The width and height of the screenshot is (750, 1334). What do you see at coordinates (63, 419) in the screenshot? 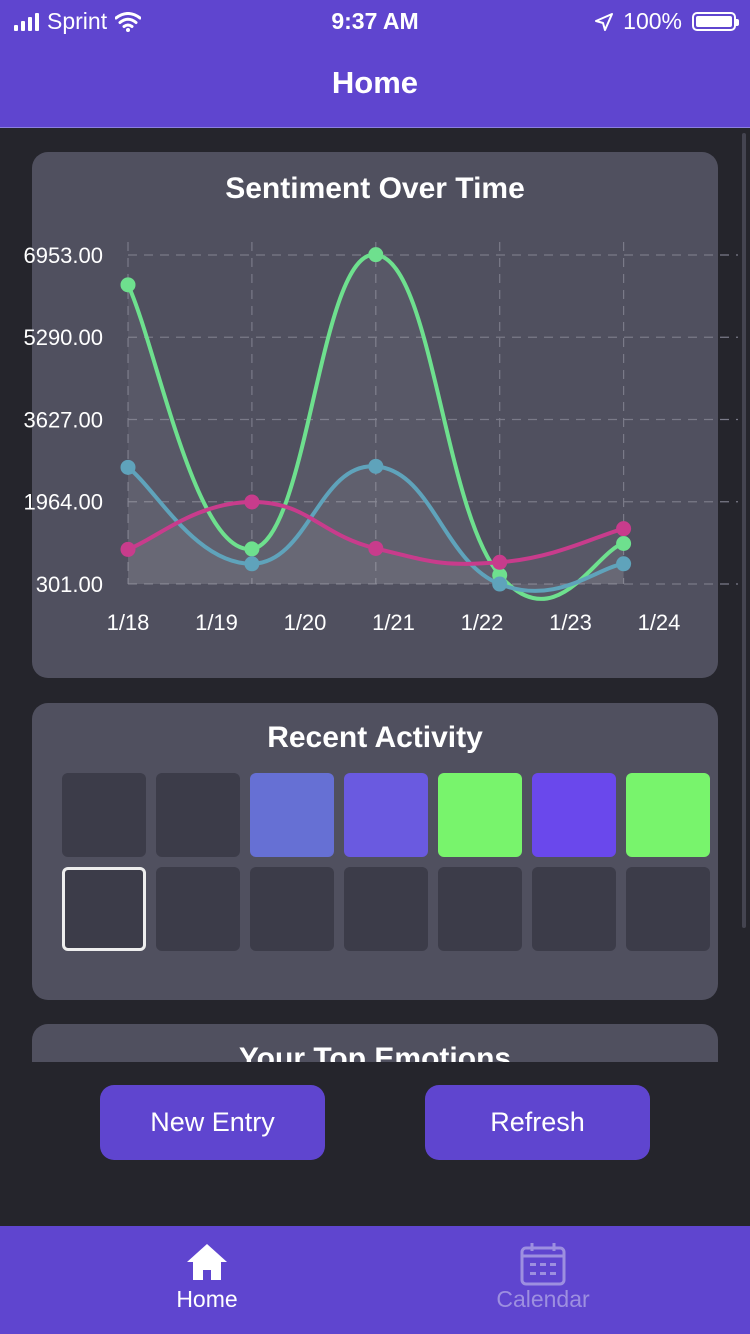
I see `y-tick-label: 3627.00` at bounding box center [63, 419].